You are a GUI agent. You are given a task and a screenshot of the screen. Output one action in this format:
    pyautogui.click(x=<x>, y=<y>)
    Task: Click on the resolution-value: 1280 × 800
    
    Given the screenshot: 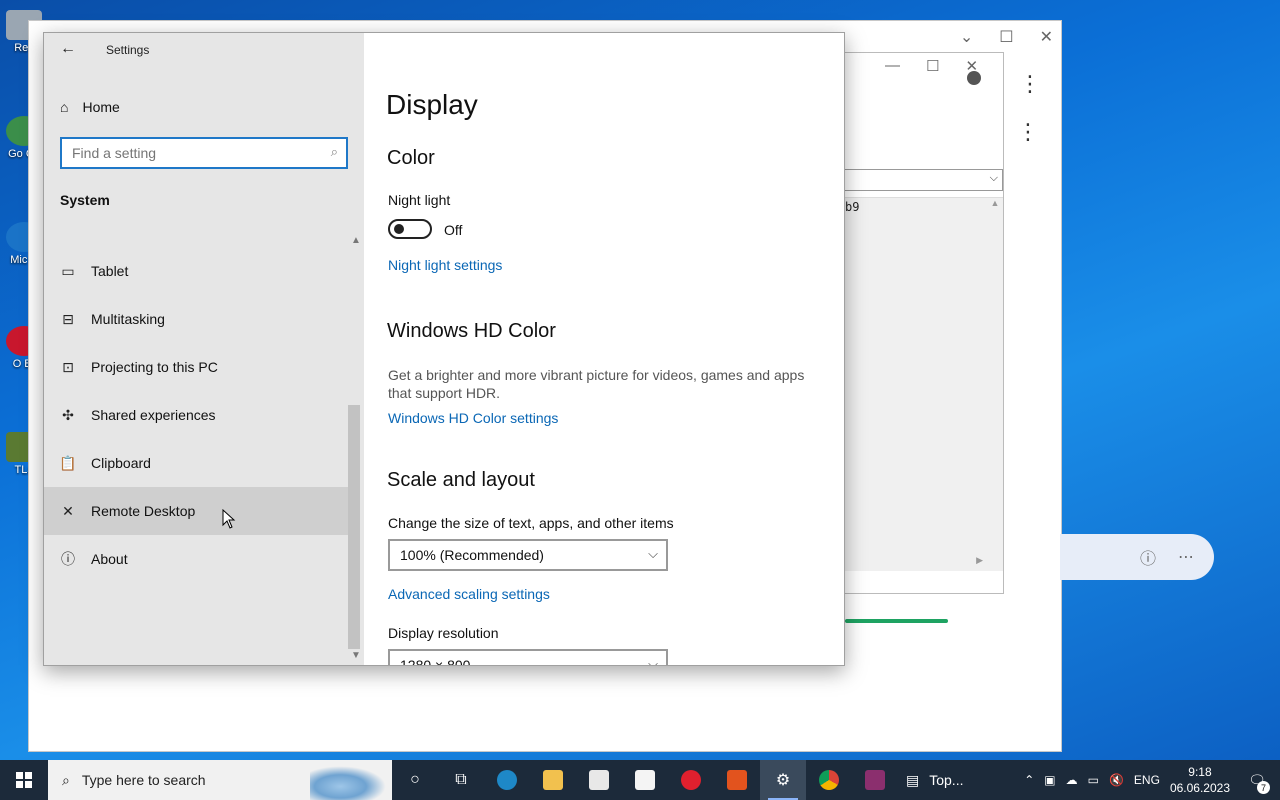 What is the action you would take?
    pyautogui.click(x=435, y=661)
    